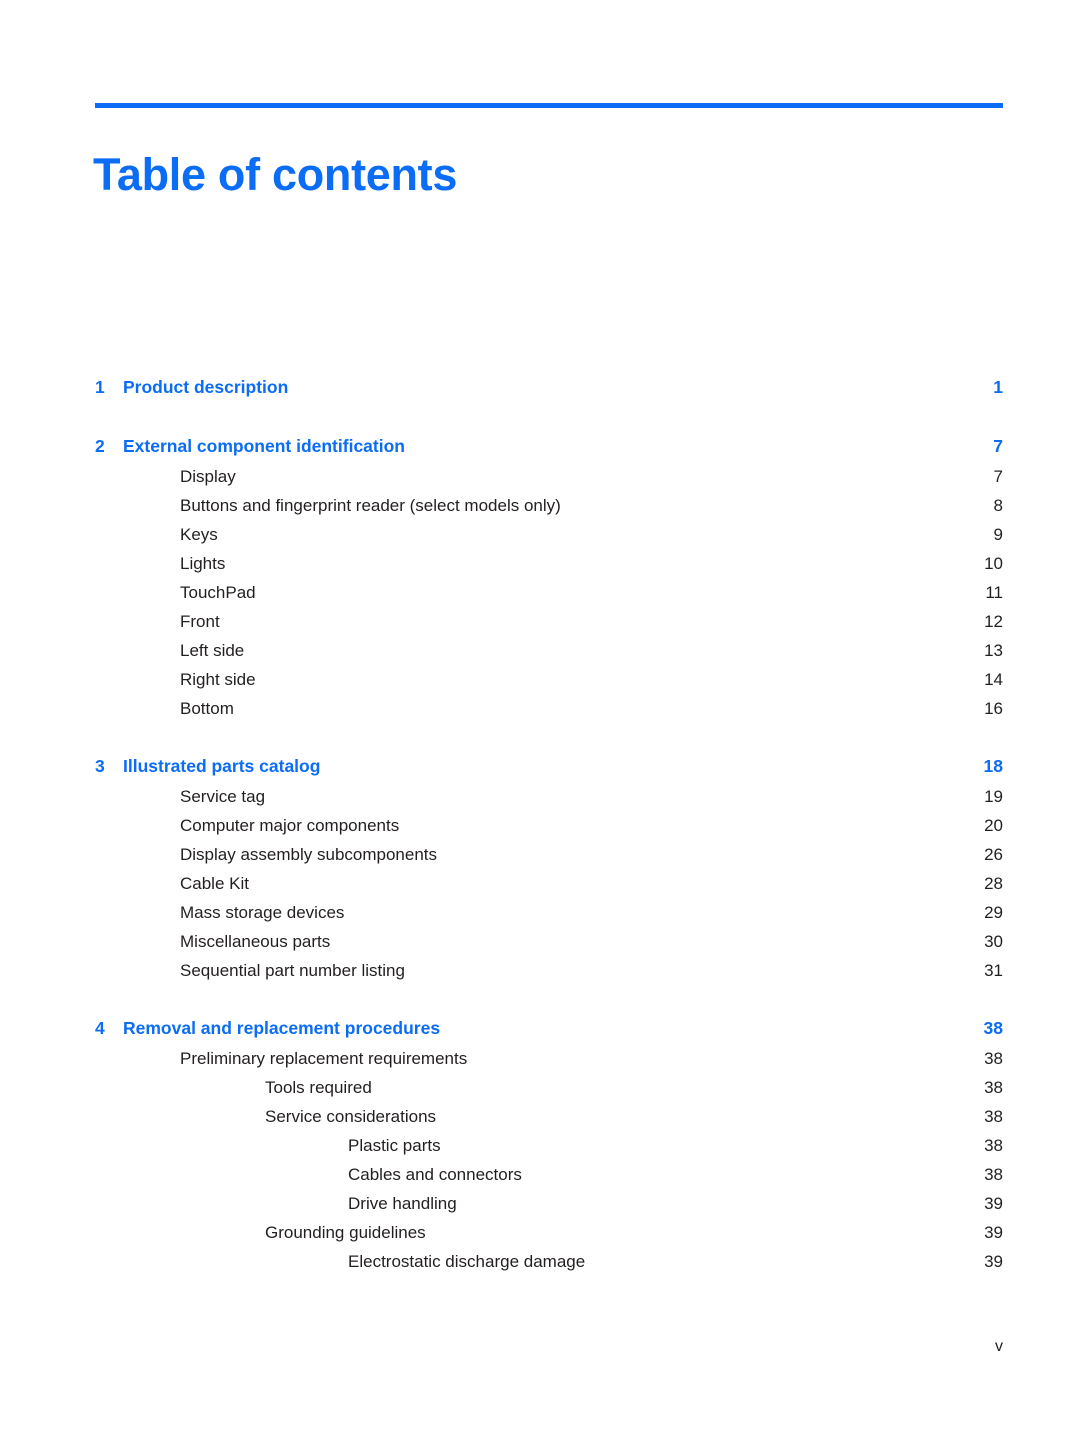 This screenshot has height=1437, width=1080. Describe the element at coordinates (549, 941) in the screenshot. I see `toc-entry-row: Miscellaneous parts 30` at that location.